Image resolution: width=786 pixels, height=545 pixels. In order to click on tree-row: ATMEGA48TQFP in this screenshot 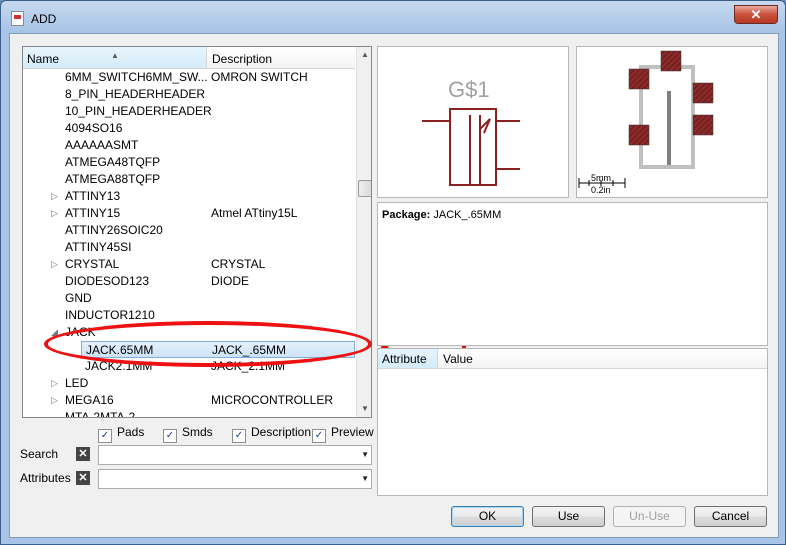, I will do `click(189, 162)`.